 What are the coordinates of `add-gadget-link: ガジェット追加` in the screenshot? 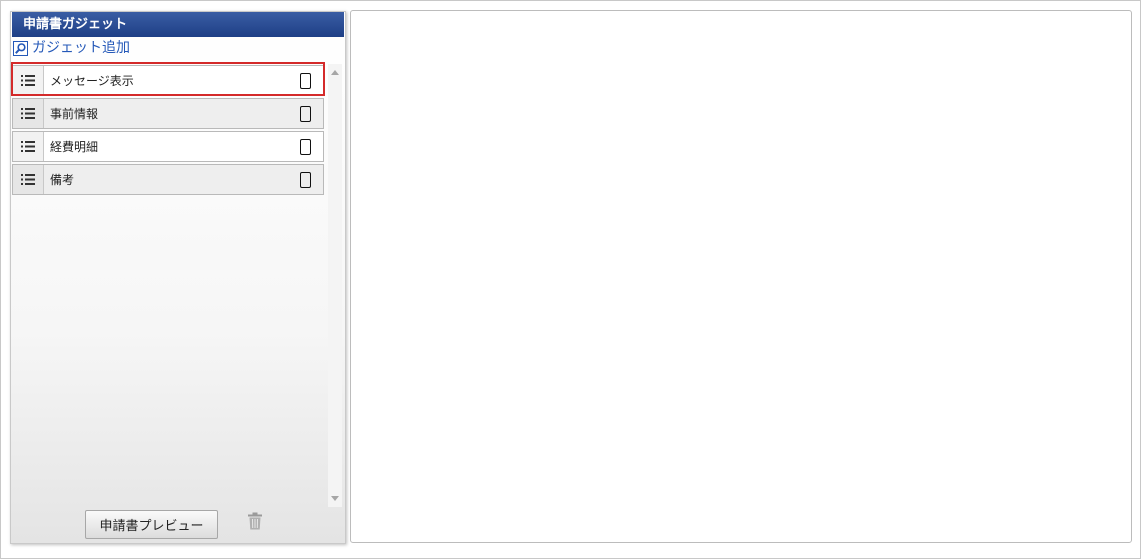 It's located at (71, 48).